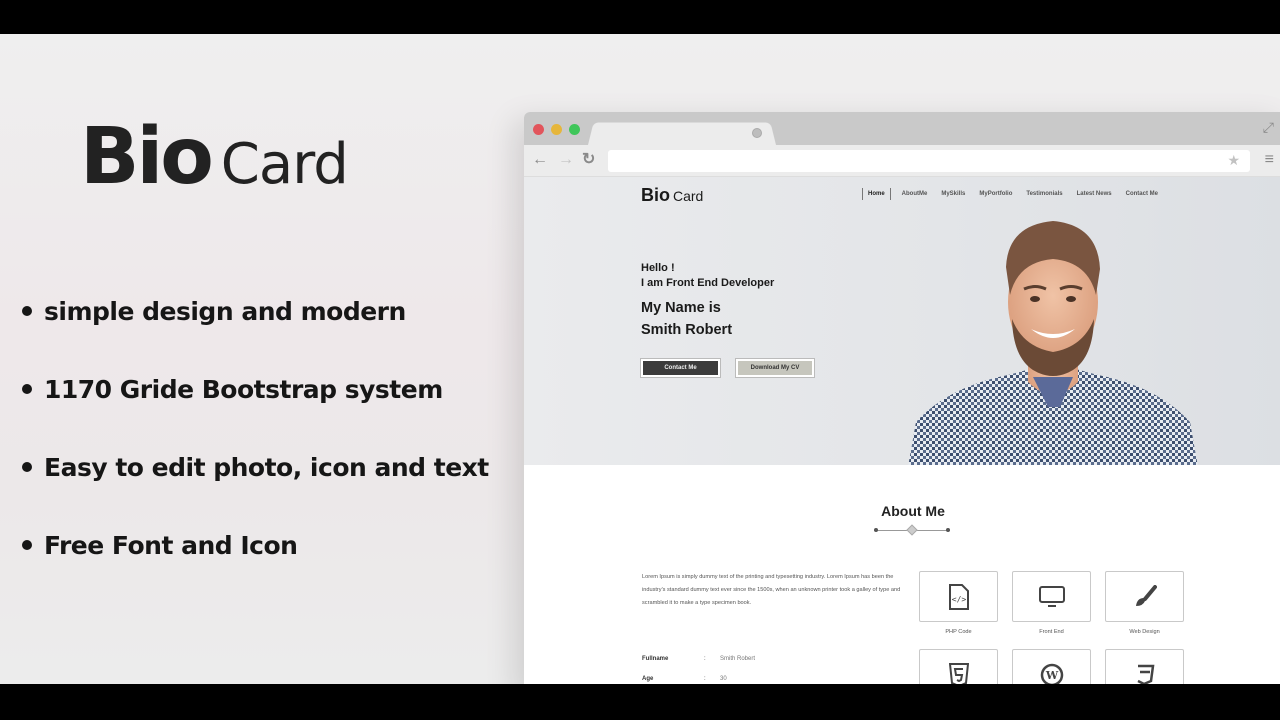 Image resolution: width=1280 pixels, height=720 pixels. I want to click on browser-menu-icon: ≡, so click(1269, 160).